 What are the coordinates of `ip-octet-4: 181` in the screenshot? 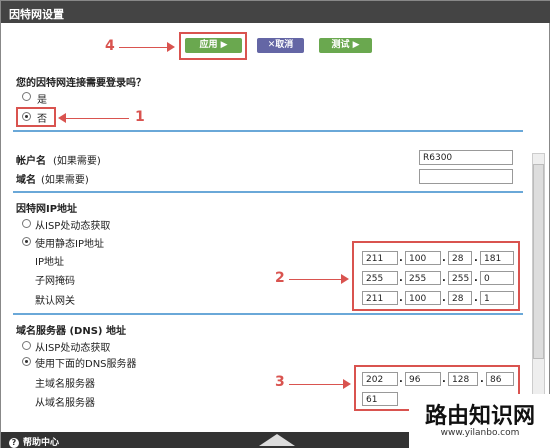 It's located at (497, 258).